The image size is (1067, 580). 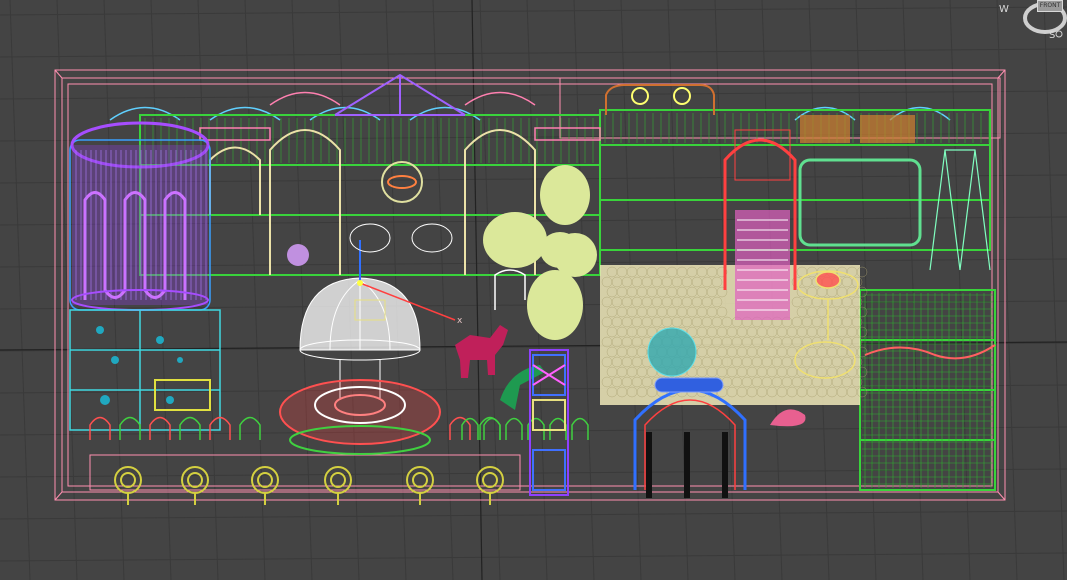 What do you see at coordinates (140, 216) in the screenshot?
I see `purple-tower` at bounding box center [140, 216].